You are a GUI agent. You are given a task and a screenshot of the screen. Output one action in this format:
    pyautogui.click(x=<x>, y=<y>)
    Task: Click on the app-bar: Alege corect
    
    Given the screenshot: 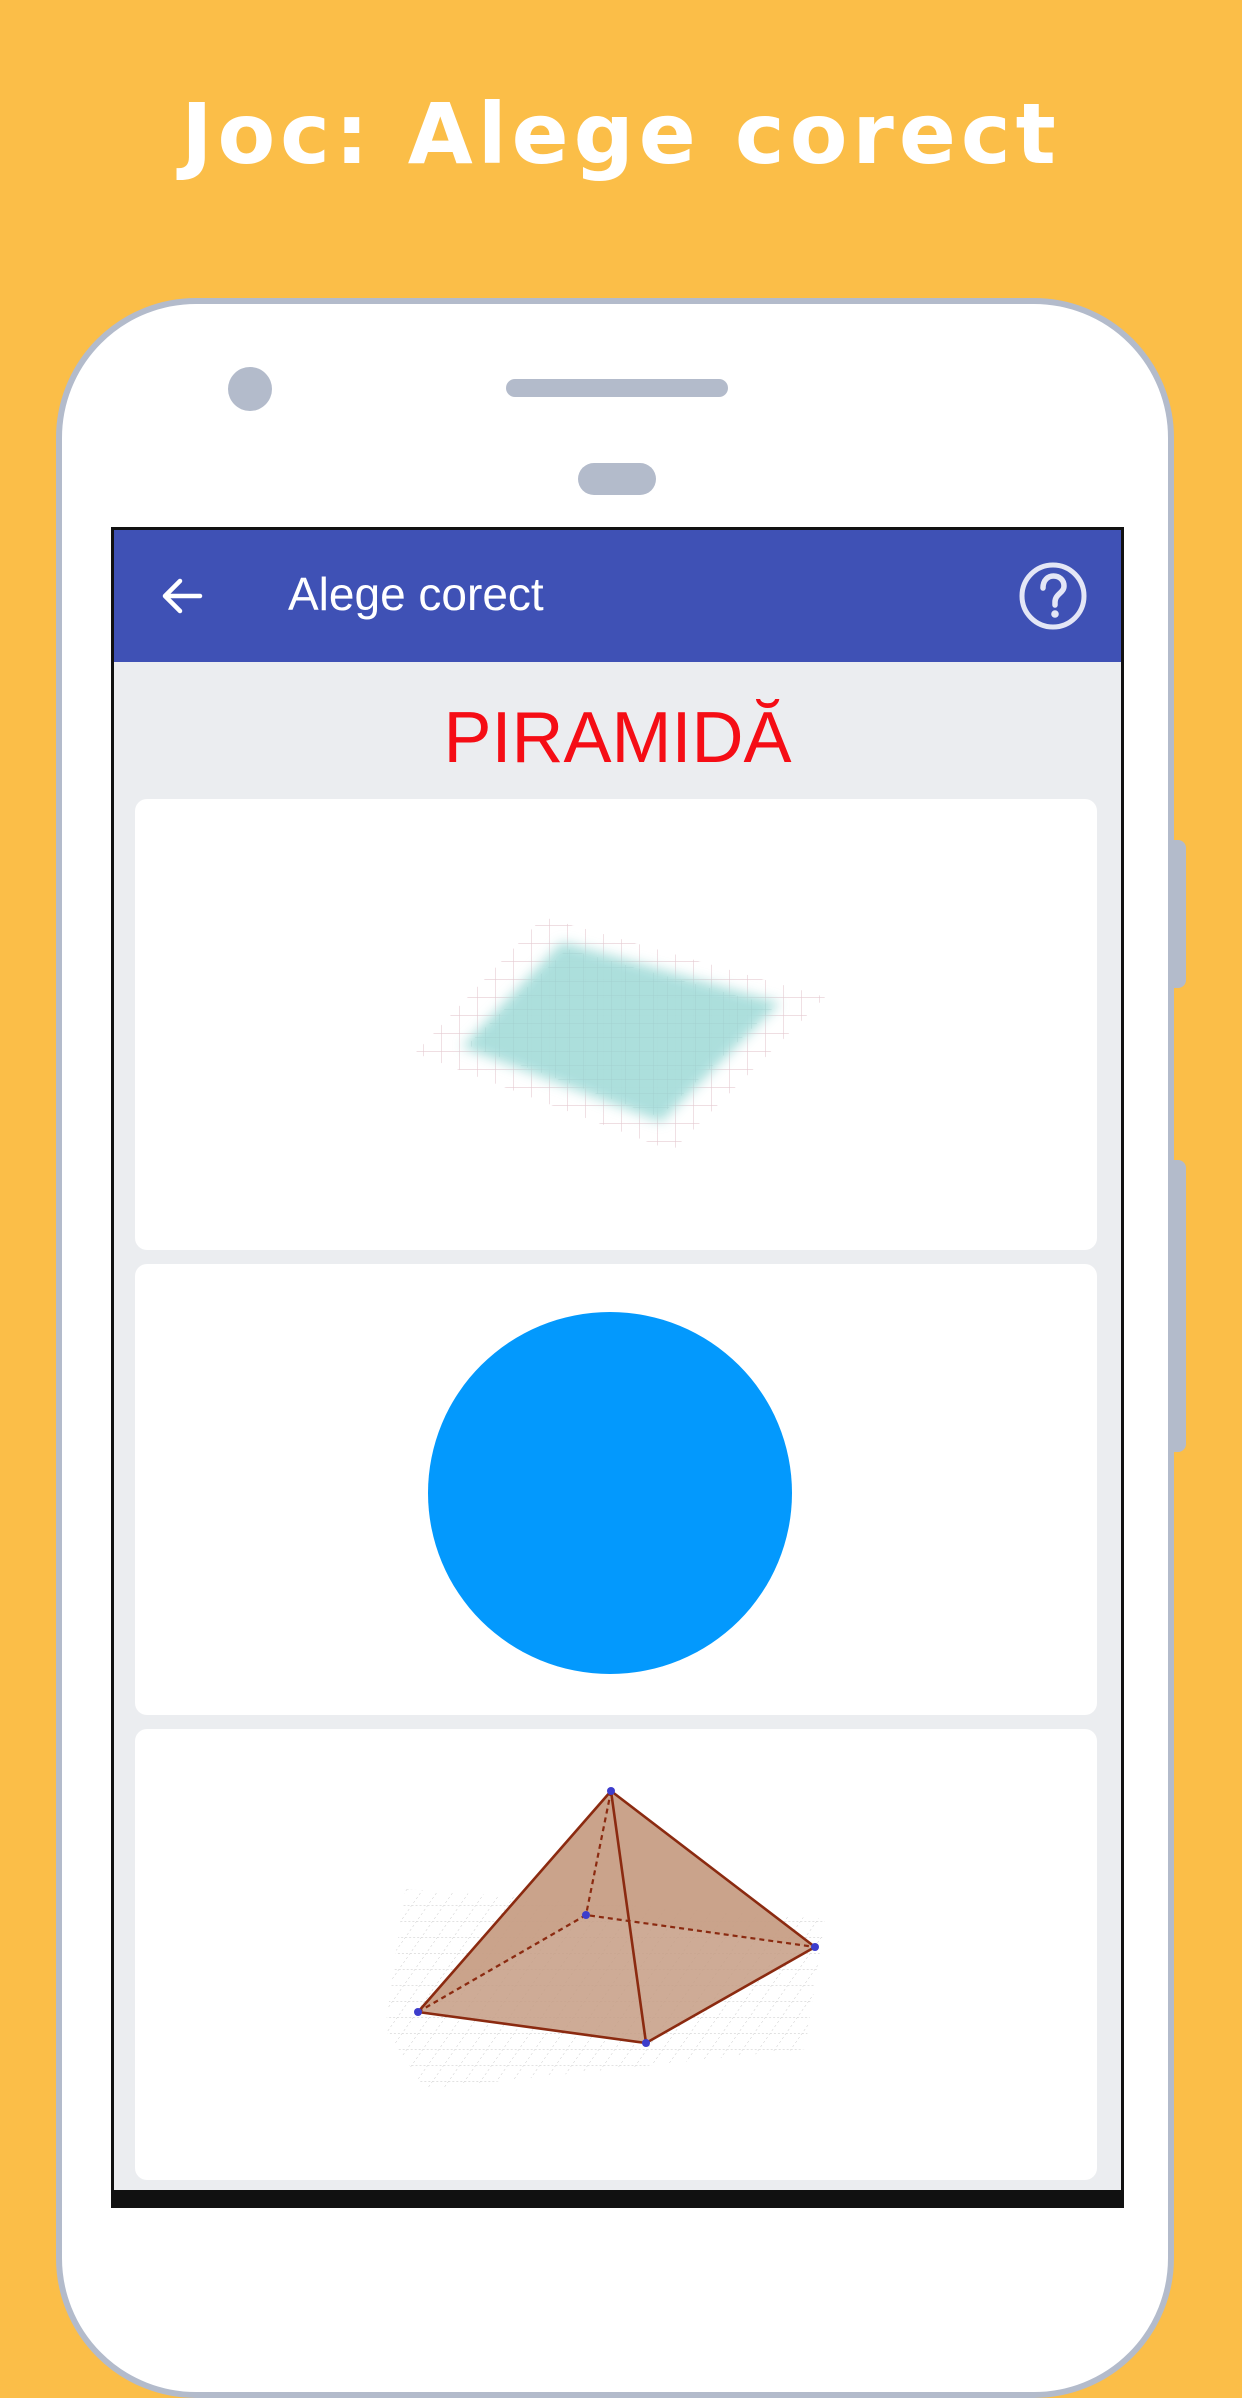 What is the action you would take?
    pyautogui.click(x=617, y=596)
    